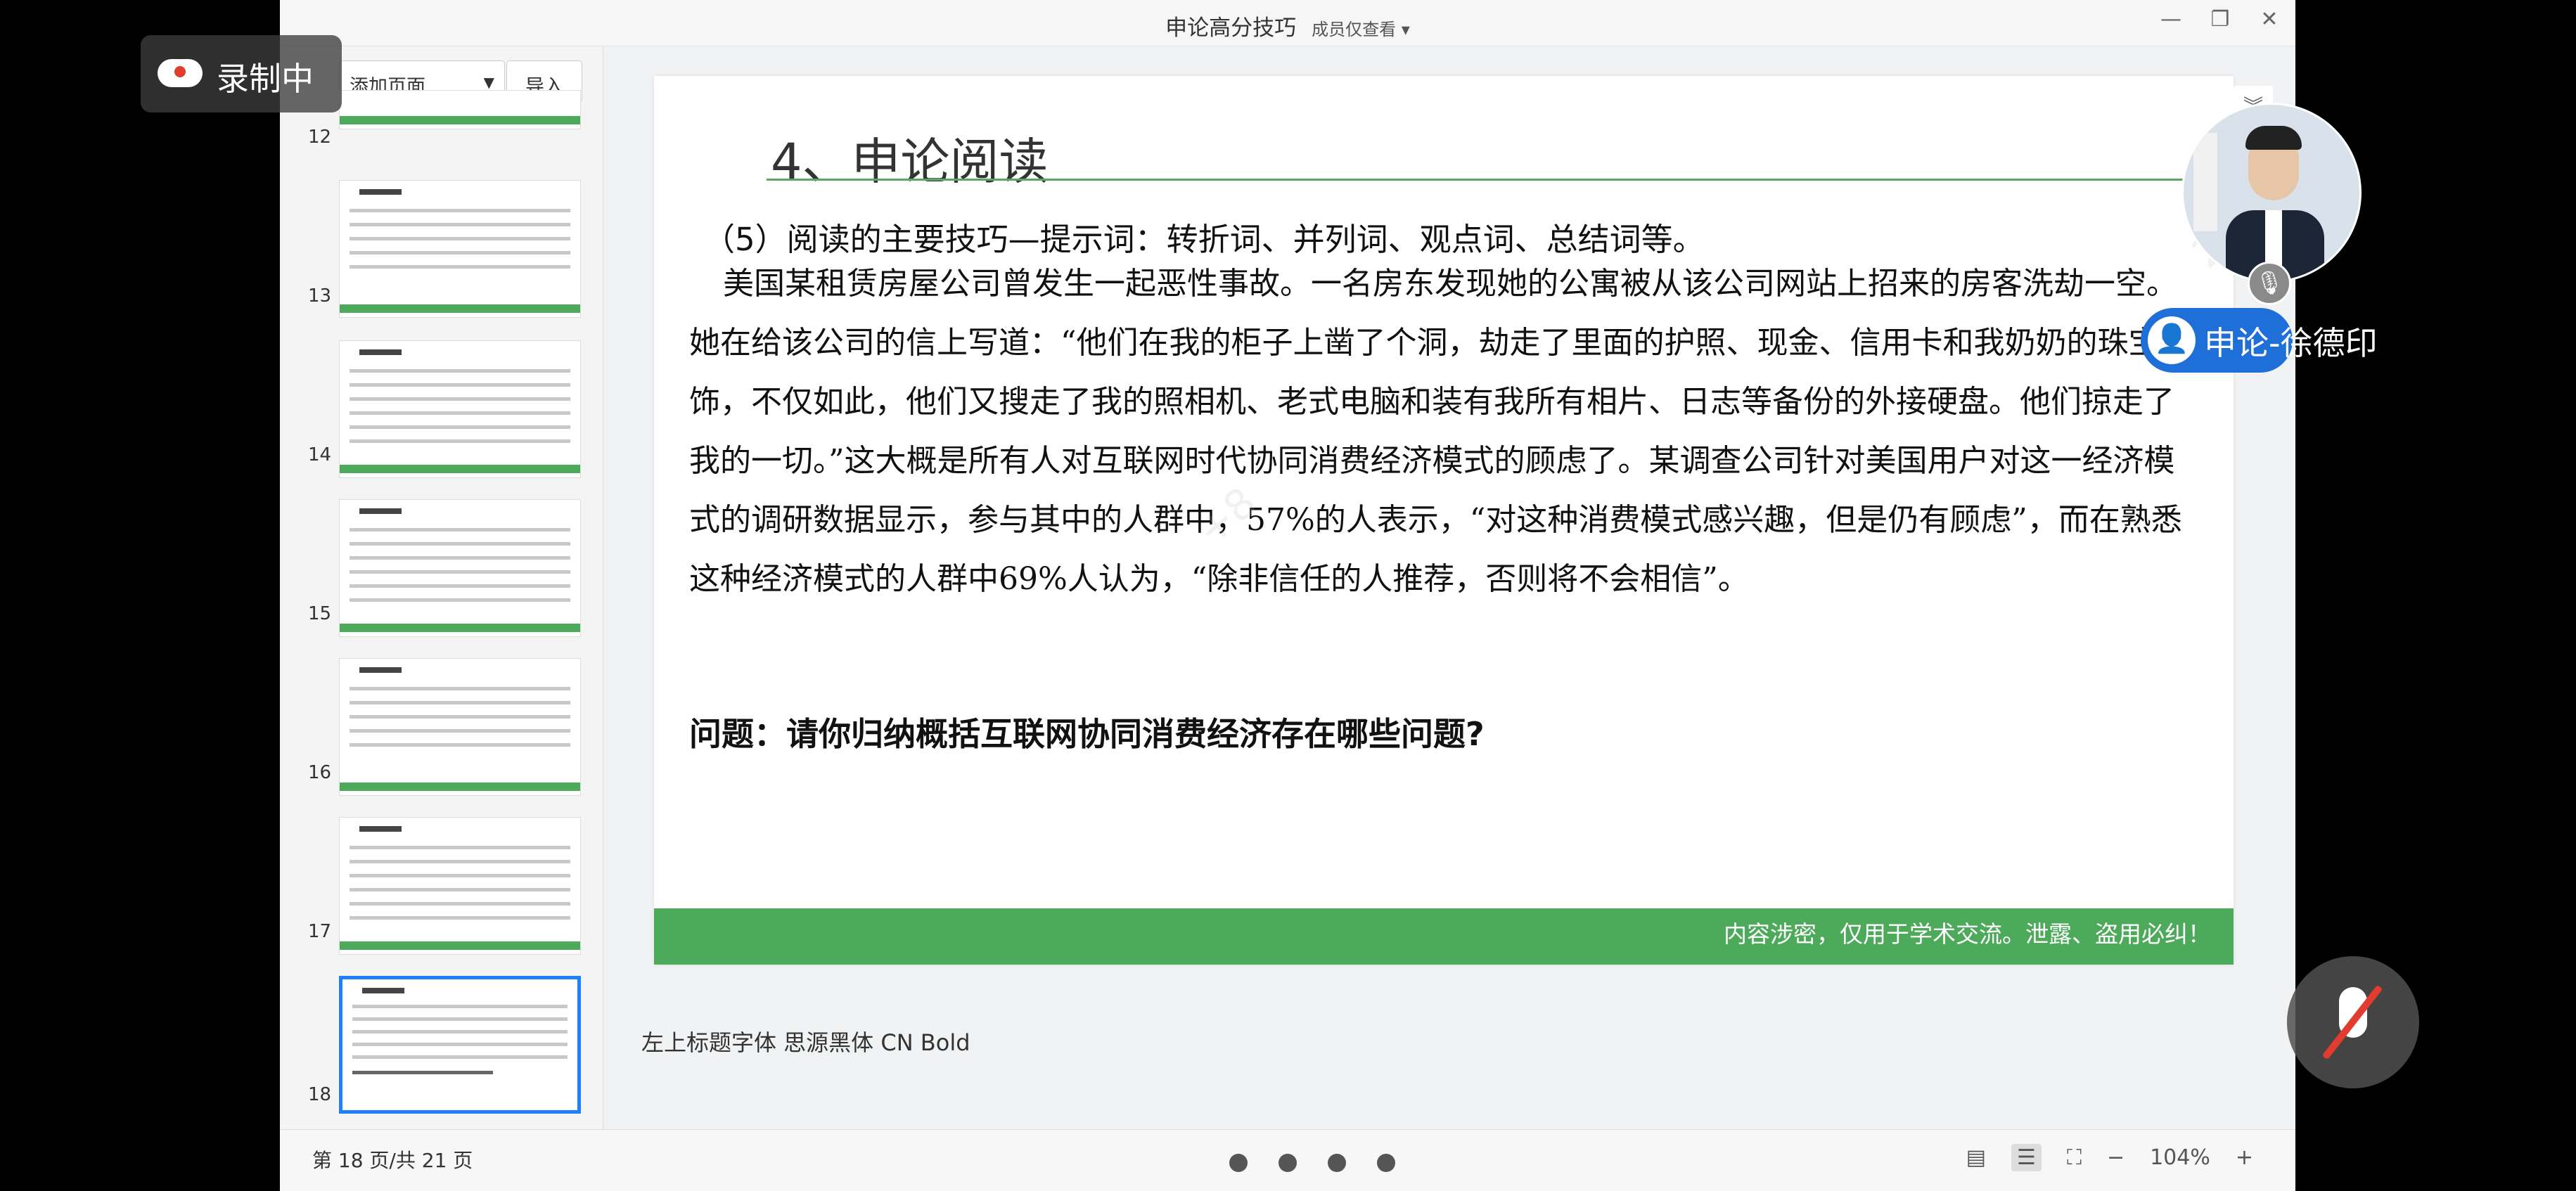 Image resolution: width=2576 pixels, height=1191 pixels. What do you see at coordinates (1405, 30) in the screenshot?
I see `chevron-down-icon: ▾` at bounding box center [1405, 30].